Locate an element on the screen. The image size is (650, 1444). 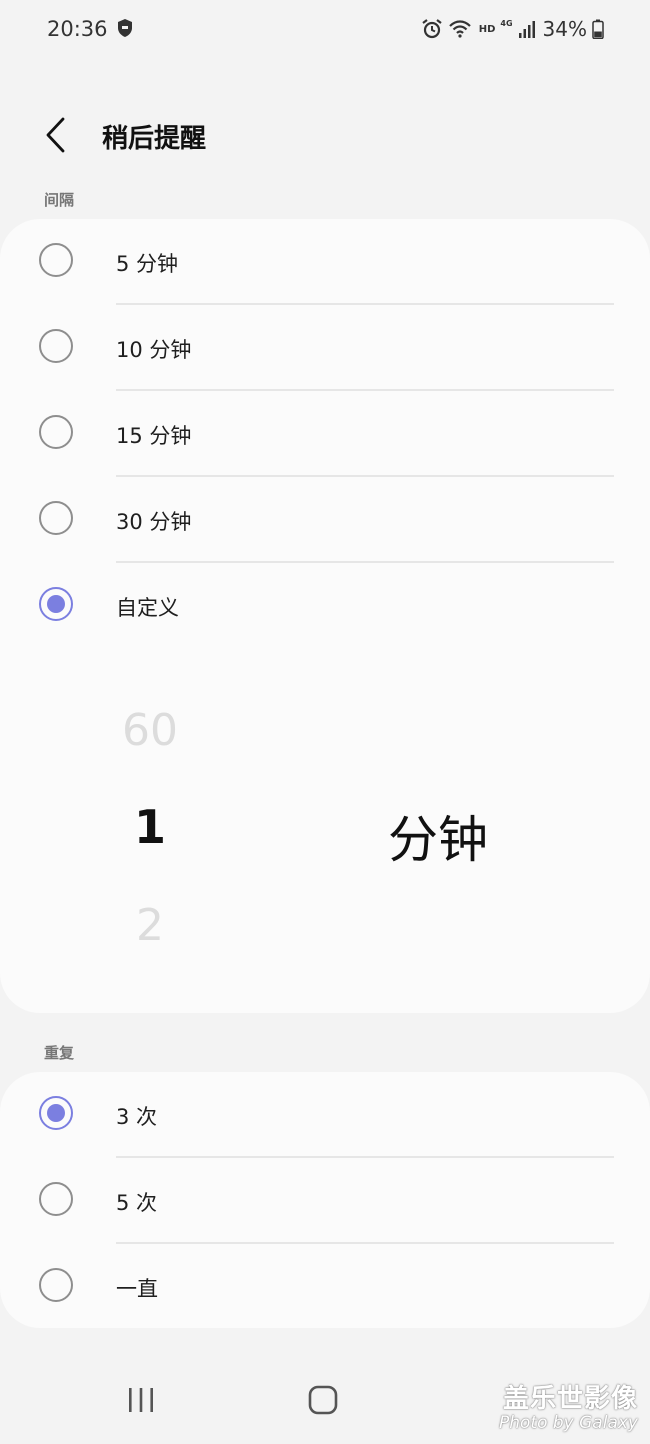
interval-option-5min: 5 分钟 is located at coordinates (325, 262).